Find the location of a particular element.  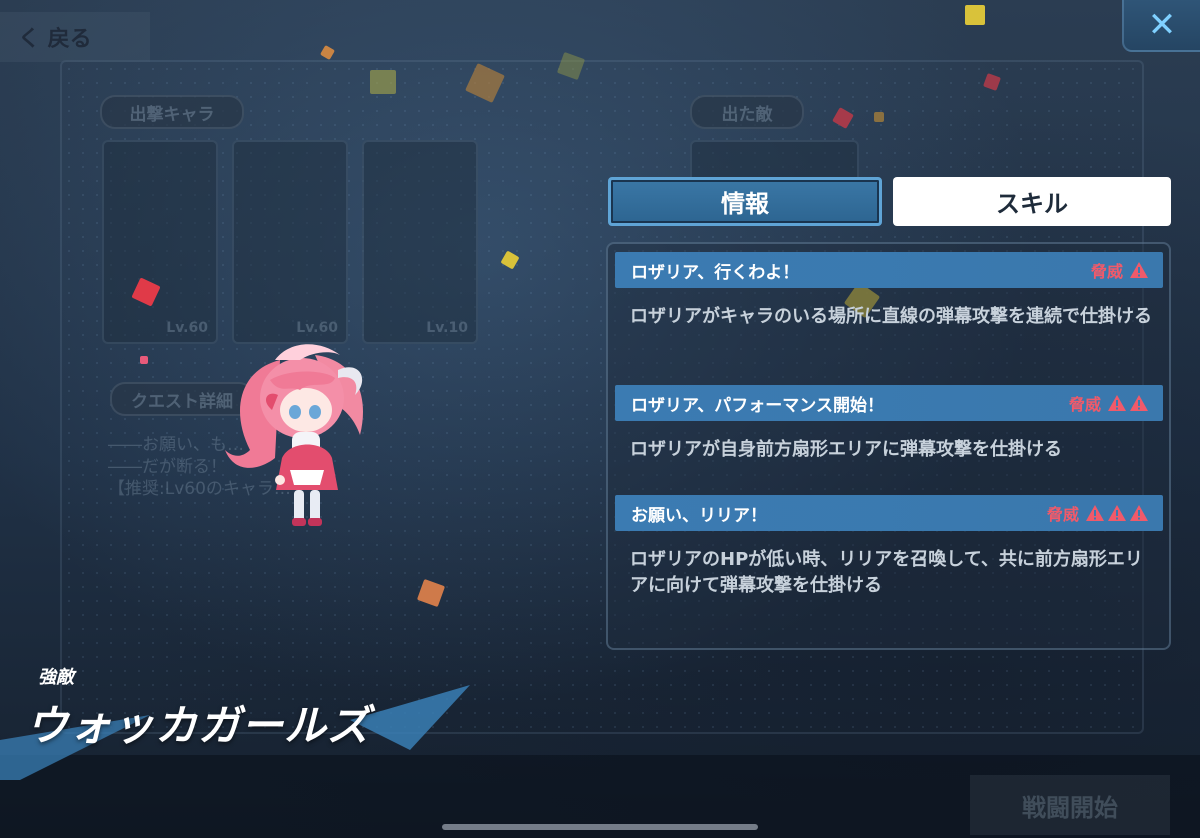

skill-header: ロザリア、パフォーマンス開始！ 脅威 is located at coordinates (889, 403).